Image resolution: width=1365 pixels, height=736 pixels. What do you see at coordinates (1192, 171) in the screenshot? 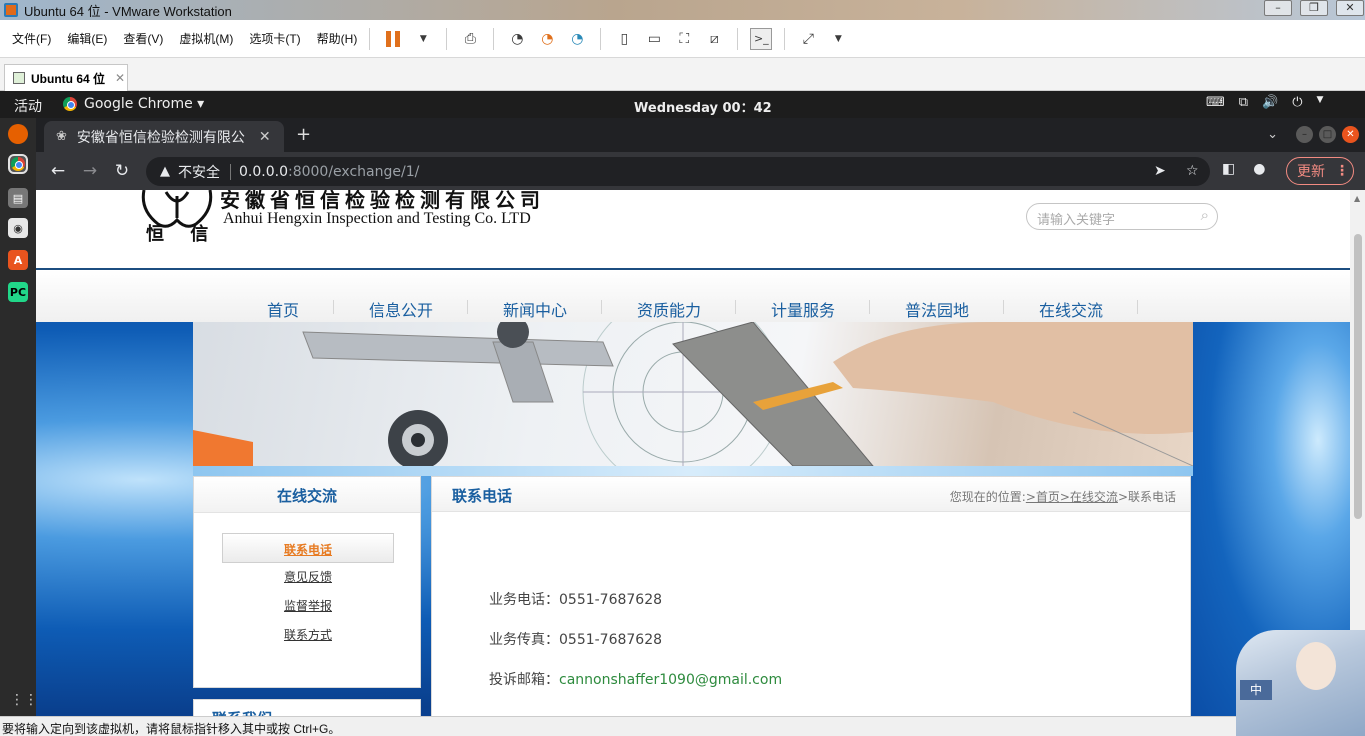
I see `star-icon: ☆` at bounding box center [1192, 171].